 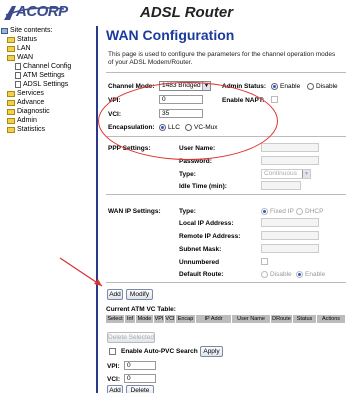 I want to click on folder-open-icon, so click(x=11, y=57).